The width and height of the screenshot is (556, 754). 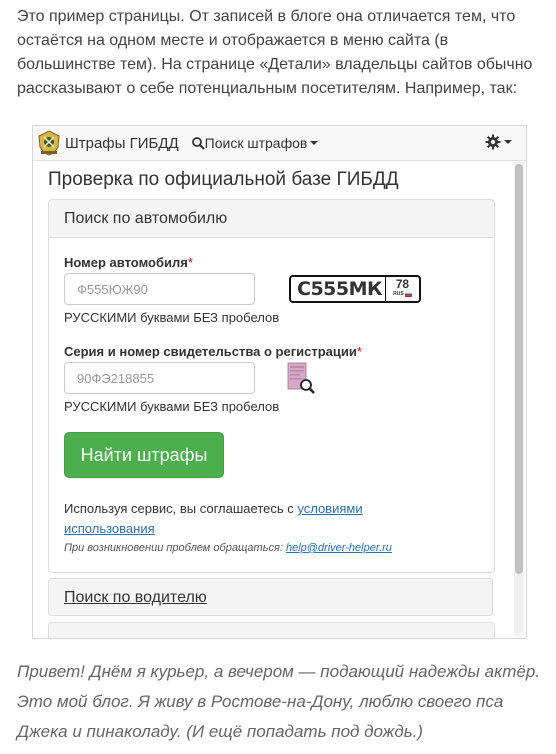 What do you see at coordinates (172, 317) in the screenshot?
I see `plate-hint: РУССКИМИ буквами БЕЗ пробелов` at bounding box center [172, 317].